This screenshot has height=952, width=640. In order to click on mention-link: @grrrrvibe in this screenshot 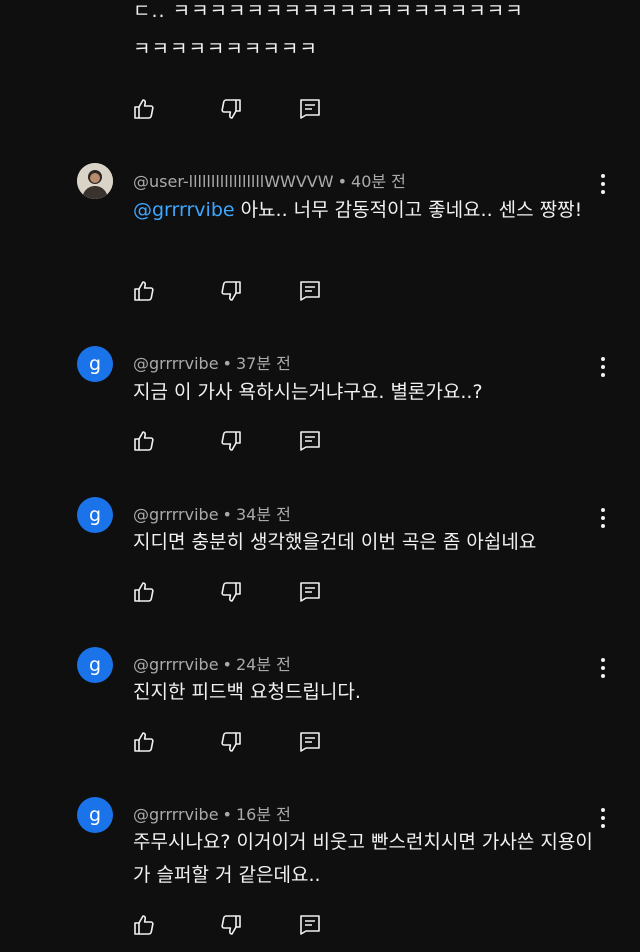, I will do `click(184, 210)`.